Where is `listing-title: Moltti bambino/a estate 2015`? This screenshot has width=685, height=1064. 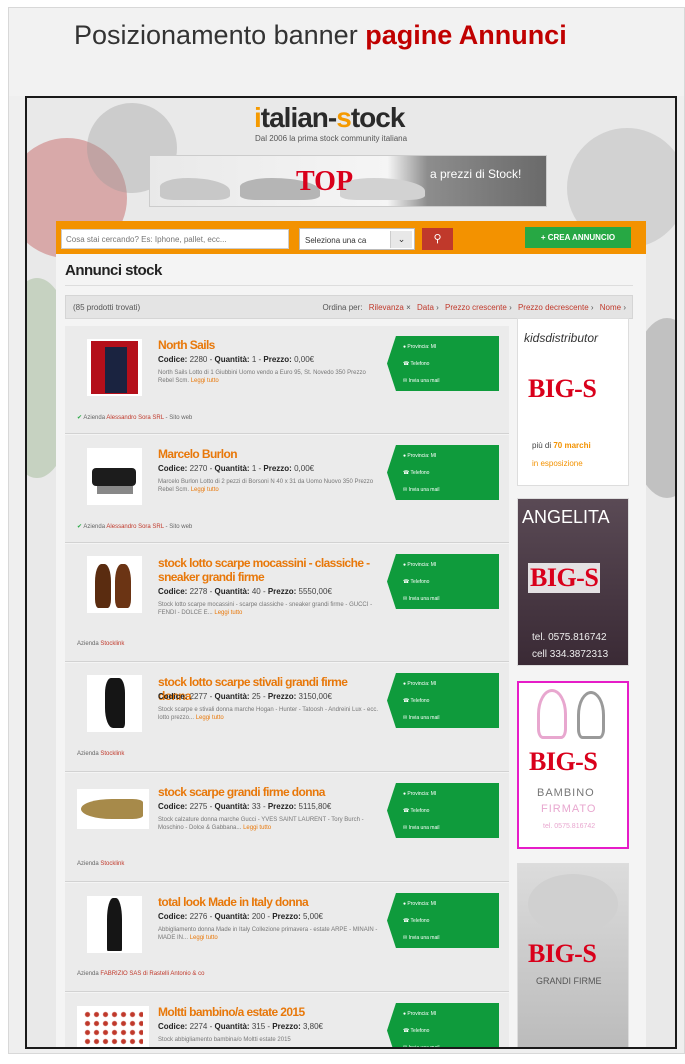
listing-title: Moltti bambino/a estate 2015 is located at coordinates (270, 1012).